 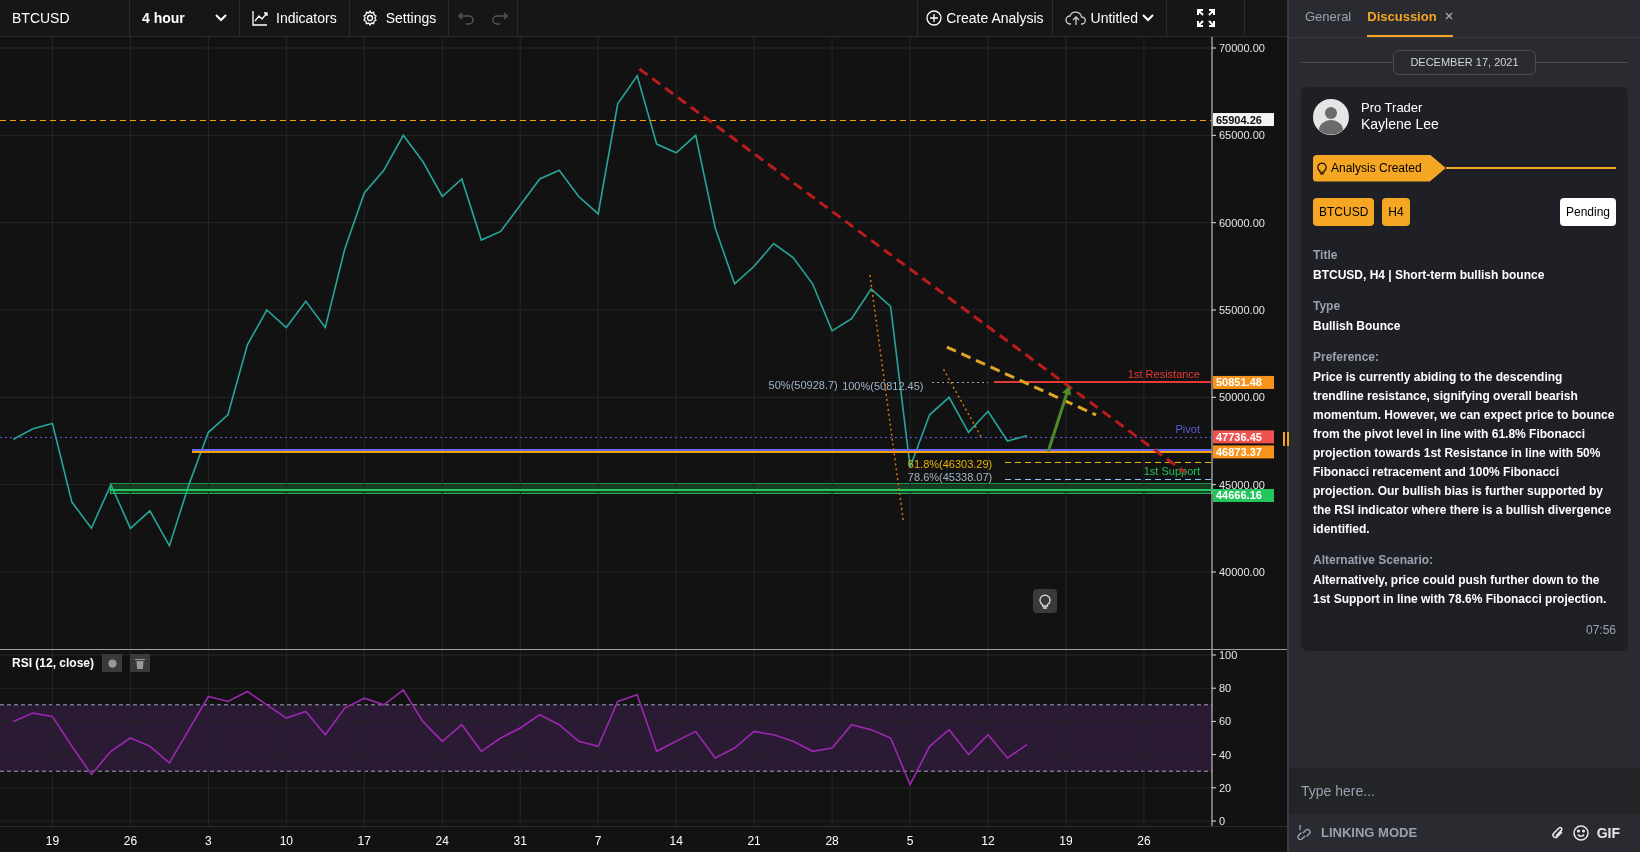 What do you see at coordinates (260, 18) in the screenshot?
I see `line-chart-icon` at bounding box center [260, 18].